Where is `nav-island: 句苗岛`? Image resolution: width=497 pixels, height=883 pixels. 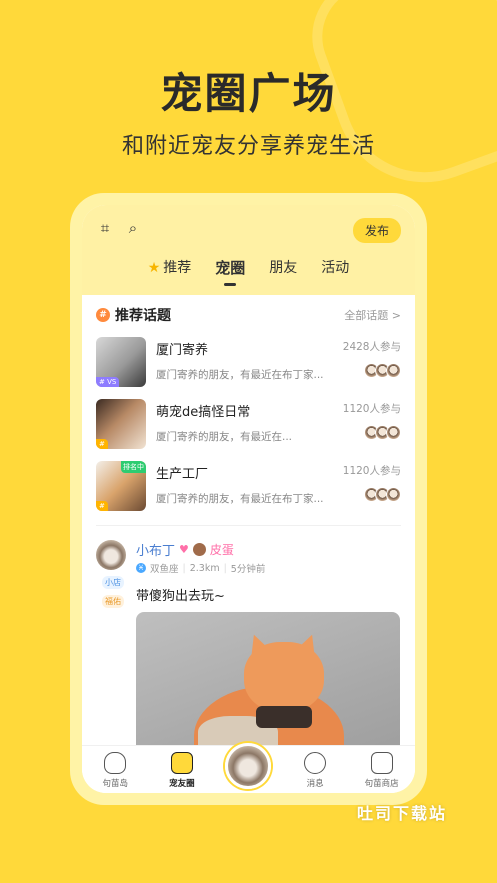
nav-island: 句苗岛 is located at coordinates (115, 770).